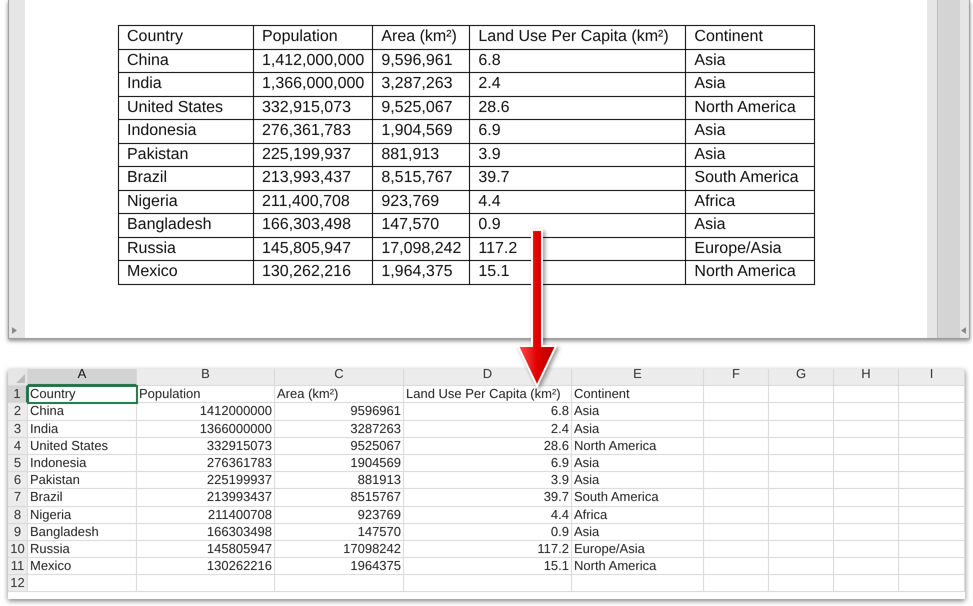 This screenshot has width=973, height=606. What do you see at coordinates (18, 412) in the screenshot?
I see `row-header: 2` at bounding box center [18, 412].